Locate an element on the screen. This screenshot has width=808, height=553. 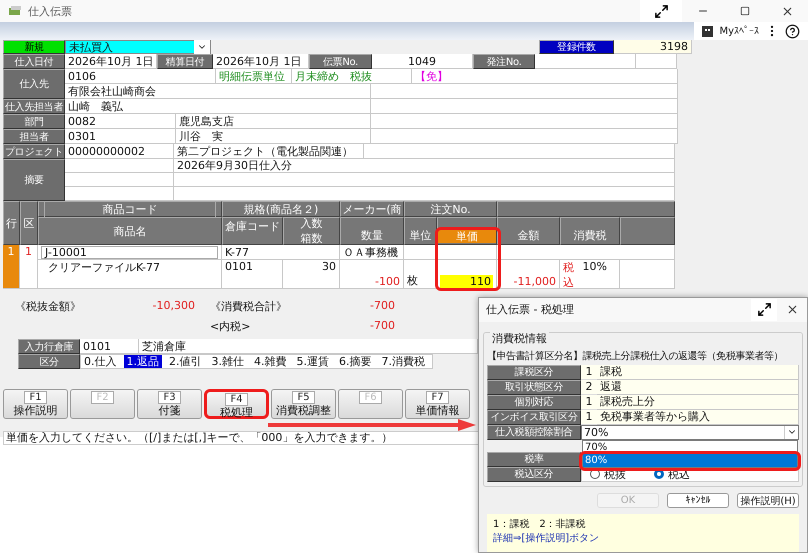
memo-field: 2026年9月30日仕入分 is located at coordinates (424, 166).